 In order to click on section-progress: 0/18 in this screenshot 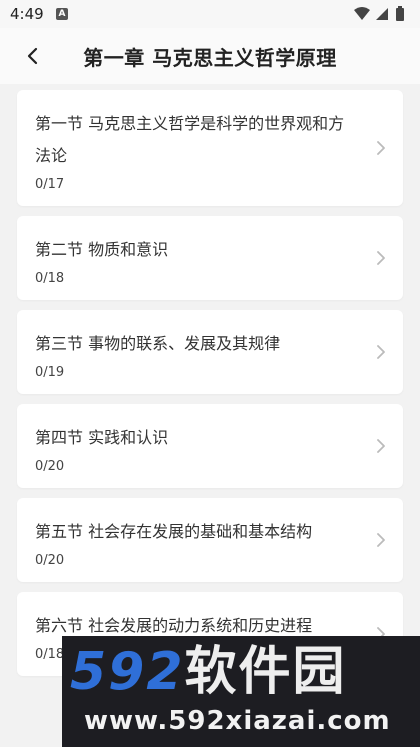, I will do `click(50, 278)`.